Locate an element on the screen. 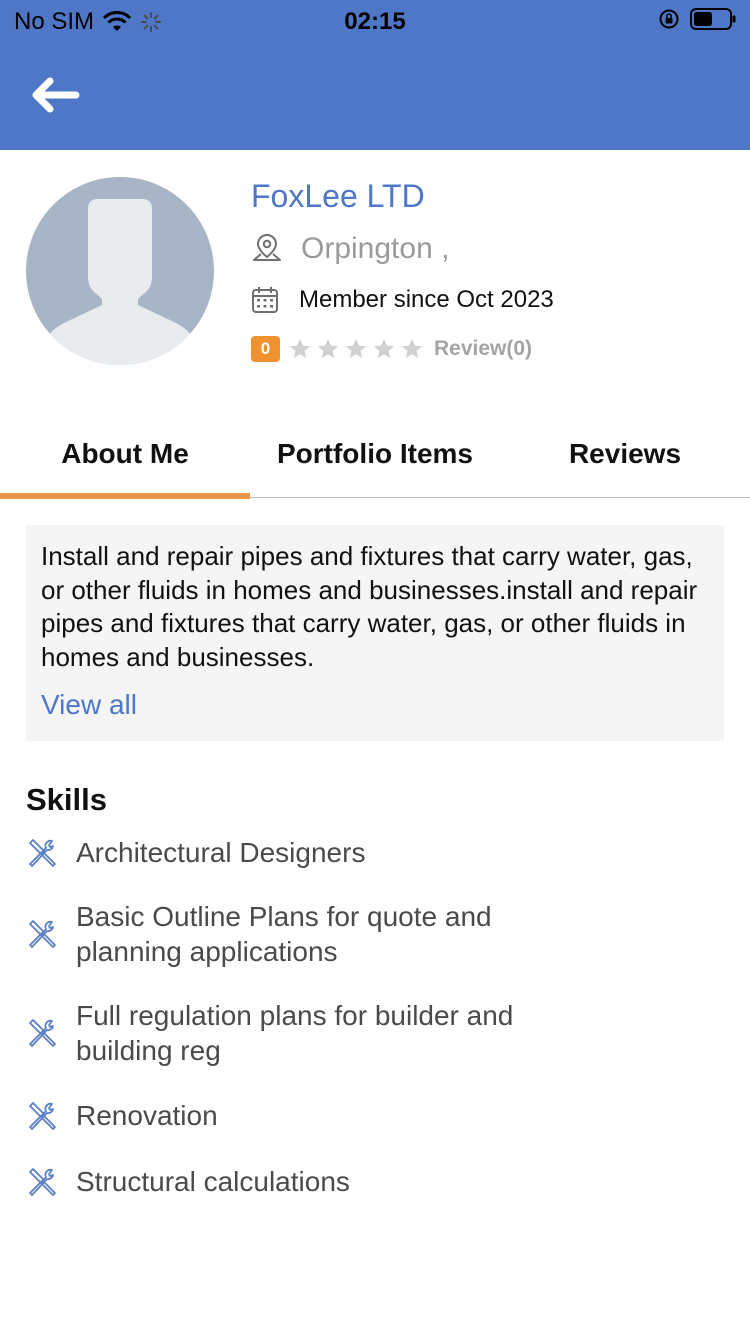  tab-label: About Me is located at coordinates (125, 453).